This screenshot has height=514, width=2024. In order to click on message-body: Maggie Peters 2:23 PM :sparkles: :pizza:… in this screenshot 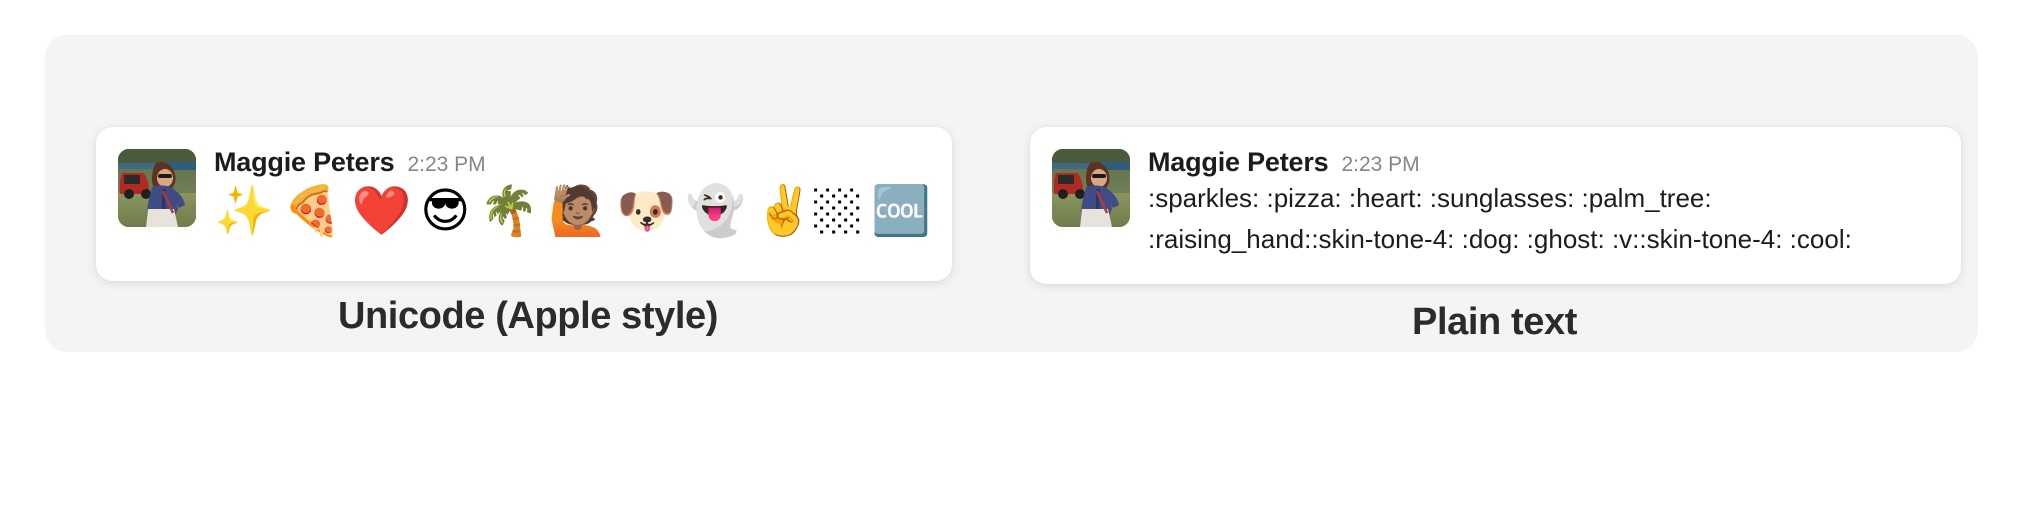, I will do `click(1541, 204)`.